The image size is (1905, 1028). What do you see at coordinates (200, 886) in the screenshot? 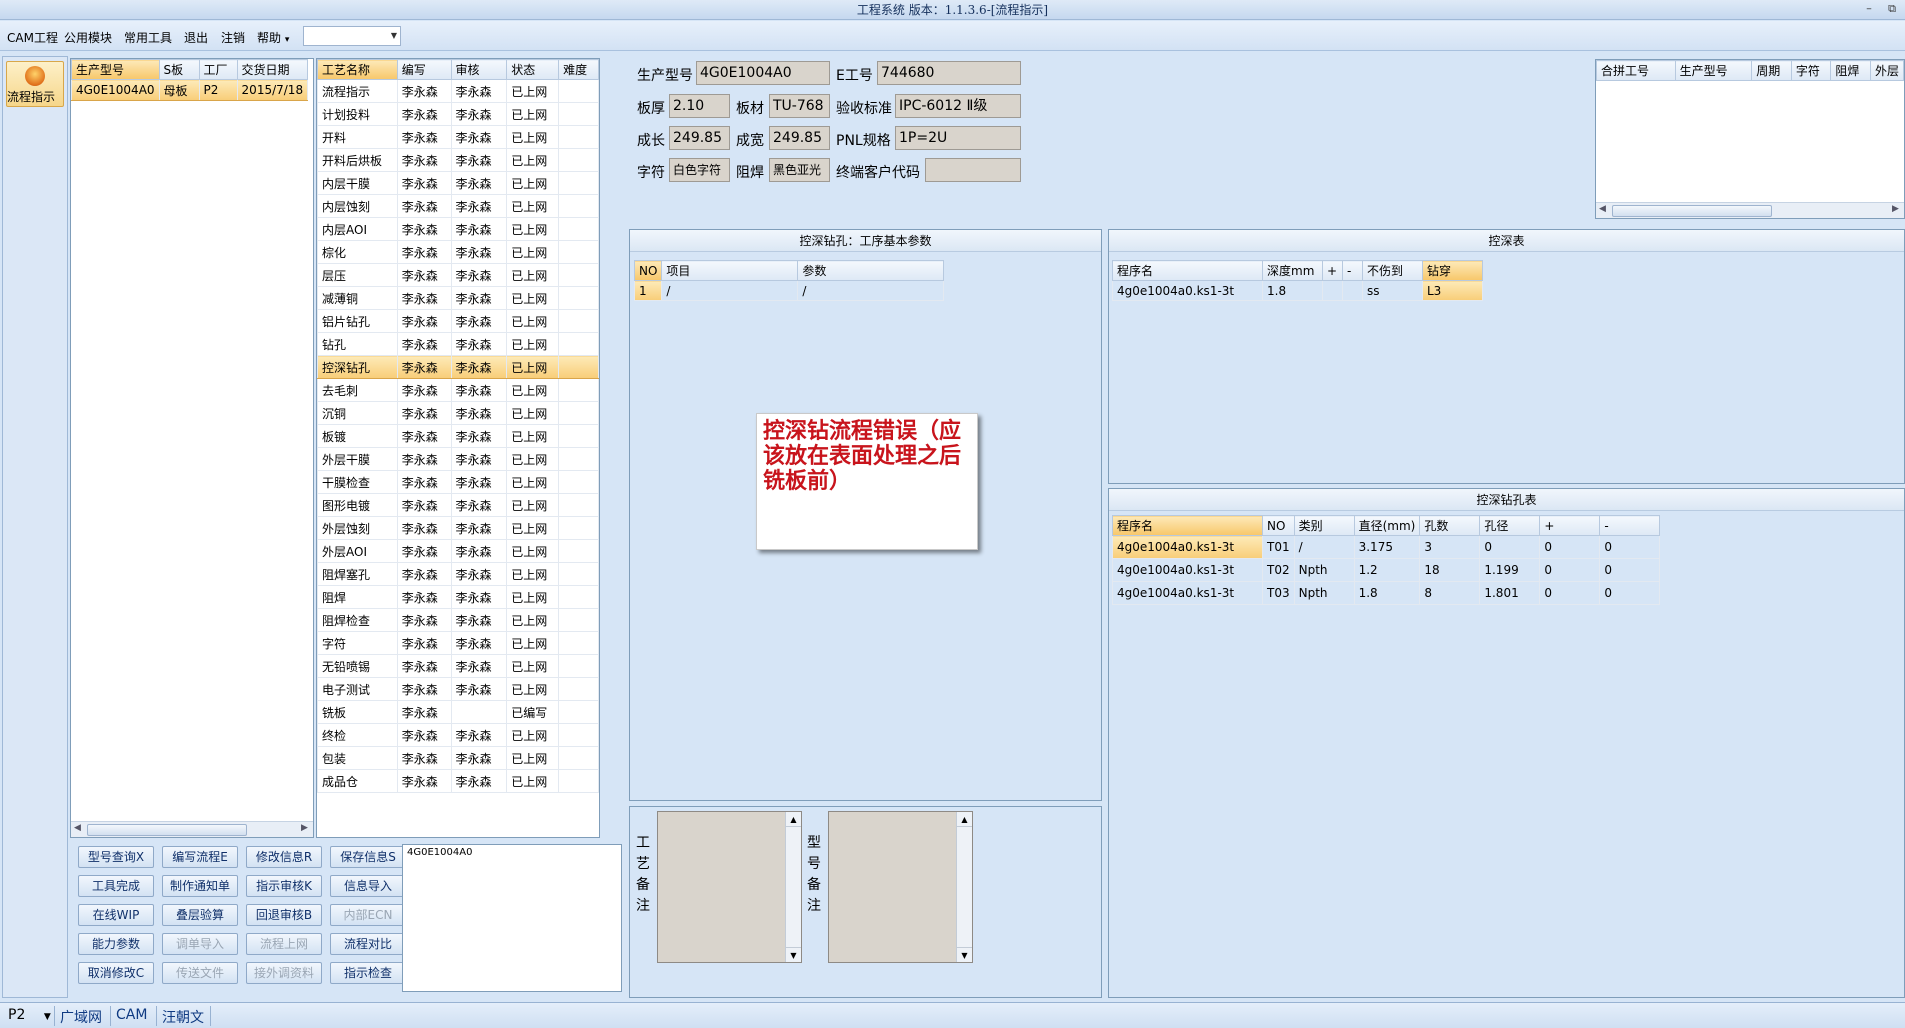
I see `action-button: 制作通知单` at bounding box center [200, 886].